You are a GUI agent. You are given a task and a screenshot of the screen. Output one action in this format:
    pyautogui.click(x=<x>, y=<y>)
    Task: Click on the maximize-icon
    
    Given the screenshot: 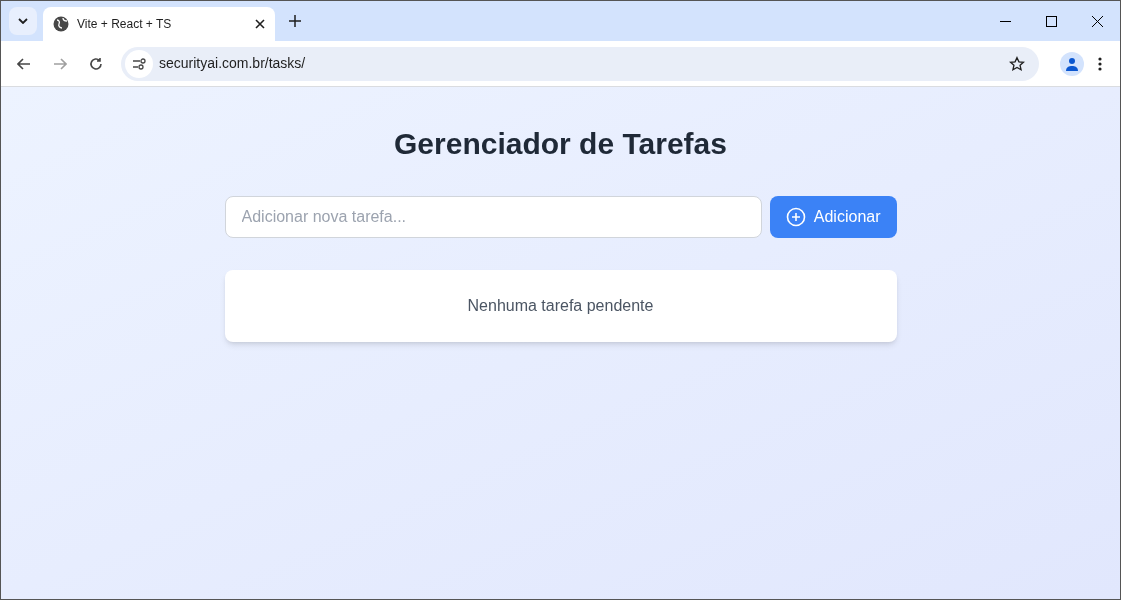 What is the action you would take?
    pyautogui.click(x=1051, y=21)
    